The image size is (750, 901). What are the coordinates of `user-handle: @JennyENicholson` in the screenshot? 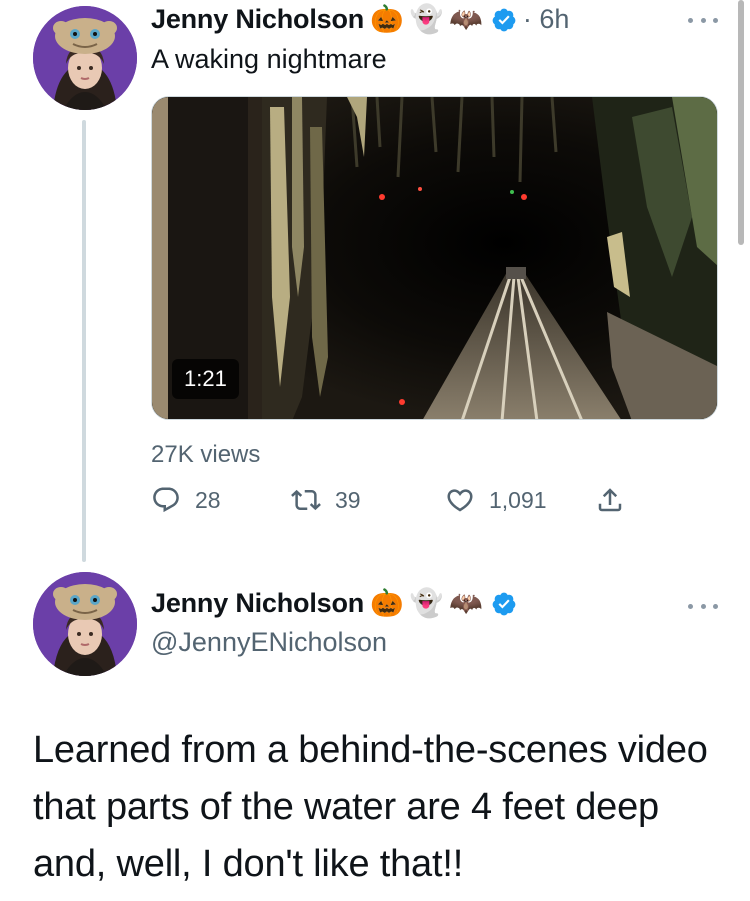 It's located at (269, 642).